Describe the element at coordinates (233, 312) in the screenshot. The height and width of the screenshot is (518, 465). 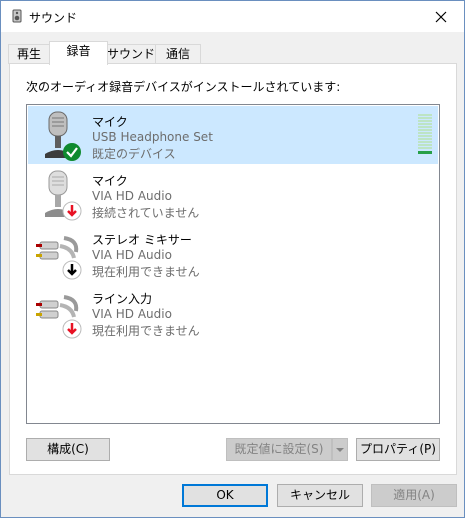
I see `device-item-line-in: ライン入力 VIA HD Audio 現在利用できません` at that location.